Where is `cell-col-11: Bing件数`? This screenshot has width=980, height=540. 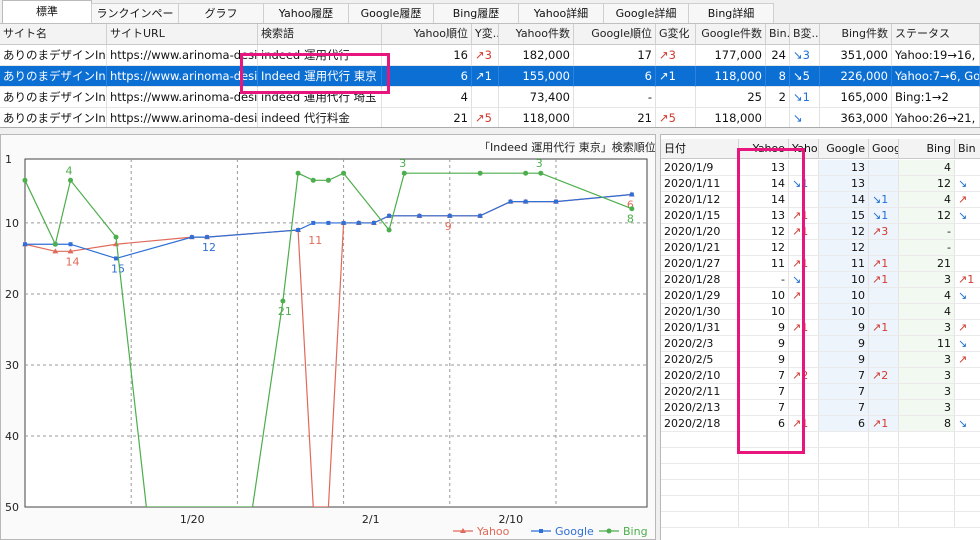 cell-col-11: Bing件数 is located at coordinates (856, 34).